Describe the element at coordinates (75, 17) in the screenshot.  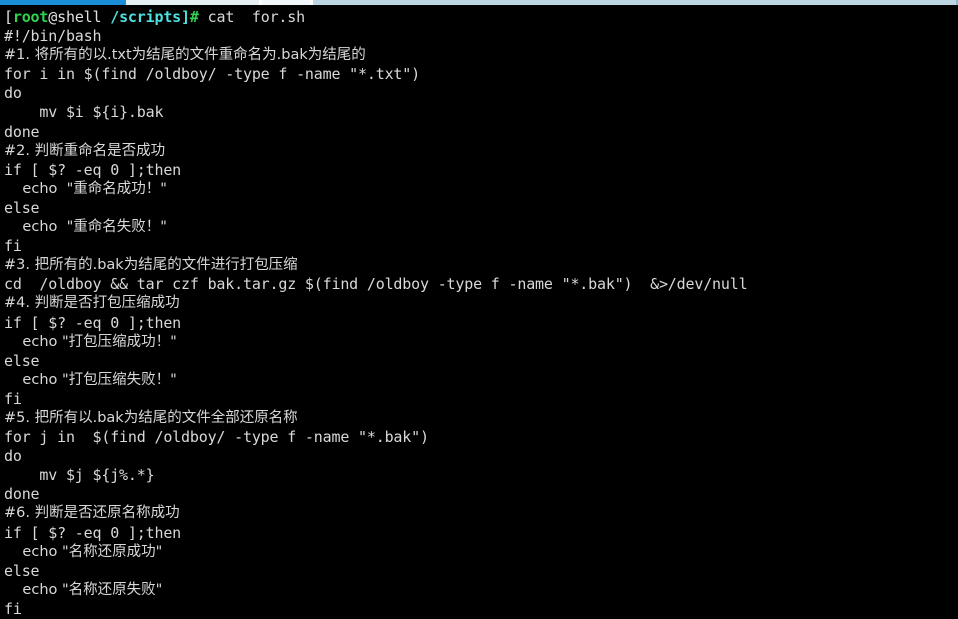
I see `prompt-host: @shell` at that location.